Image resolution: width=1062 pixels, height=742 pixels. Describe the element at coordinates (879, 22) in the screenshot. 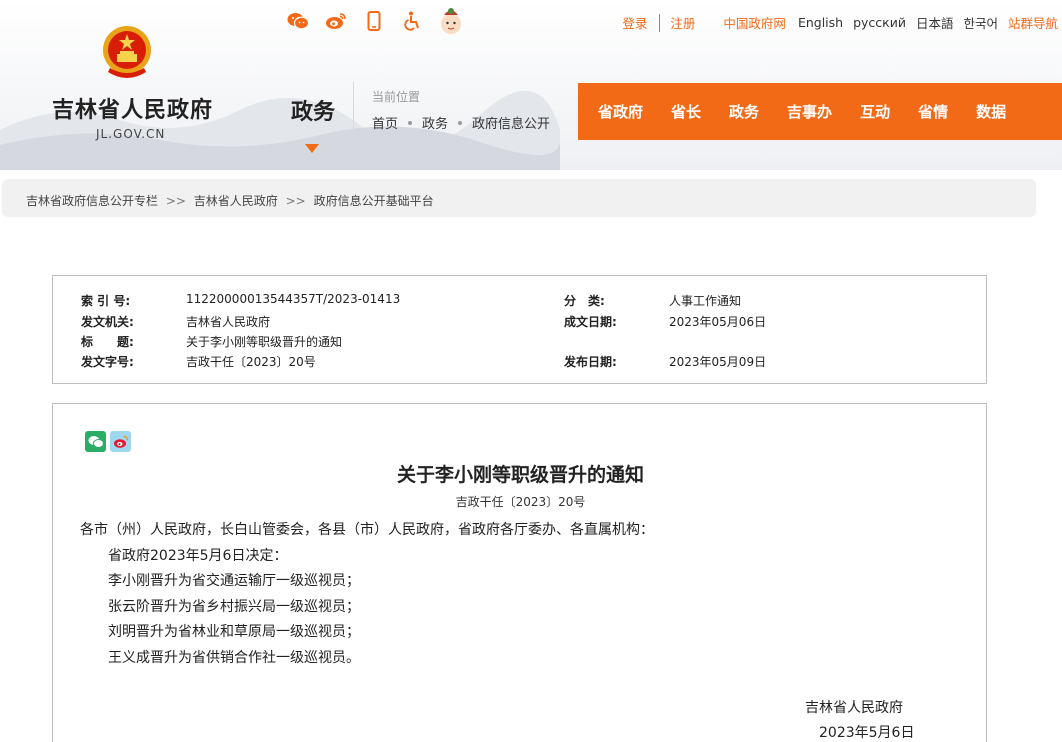

I see `russian-link: русский` at that location.